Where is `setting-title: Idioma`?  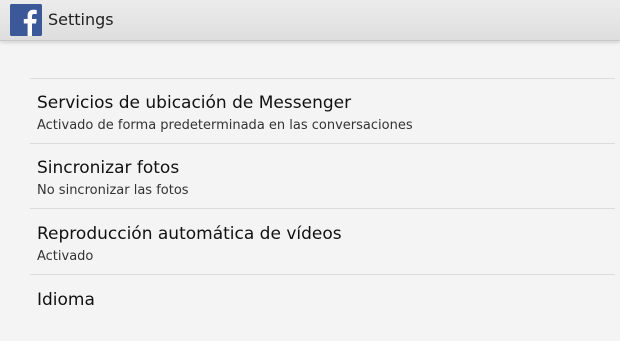
setting-title: Idioma is located at coordinates (66, 300).